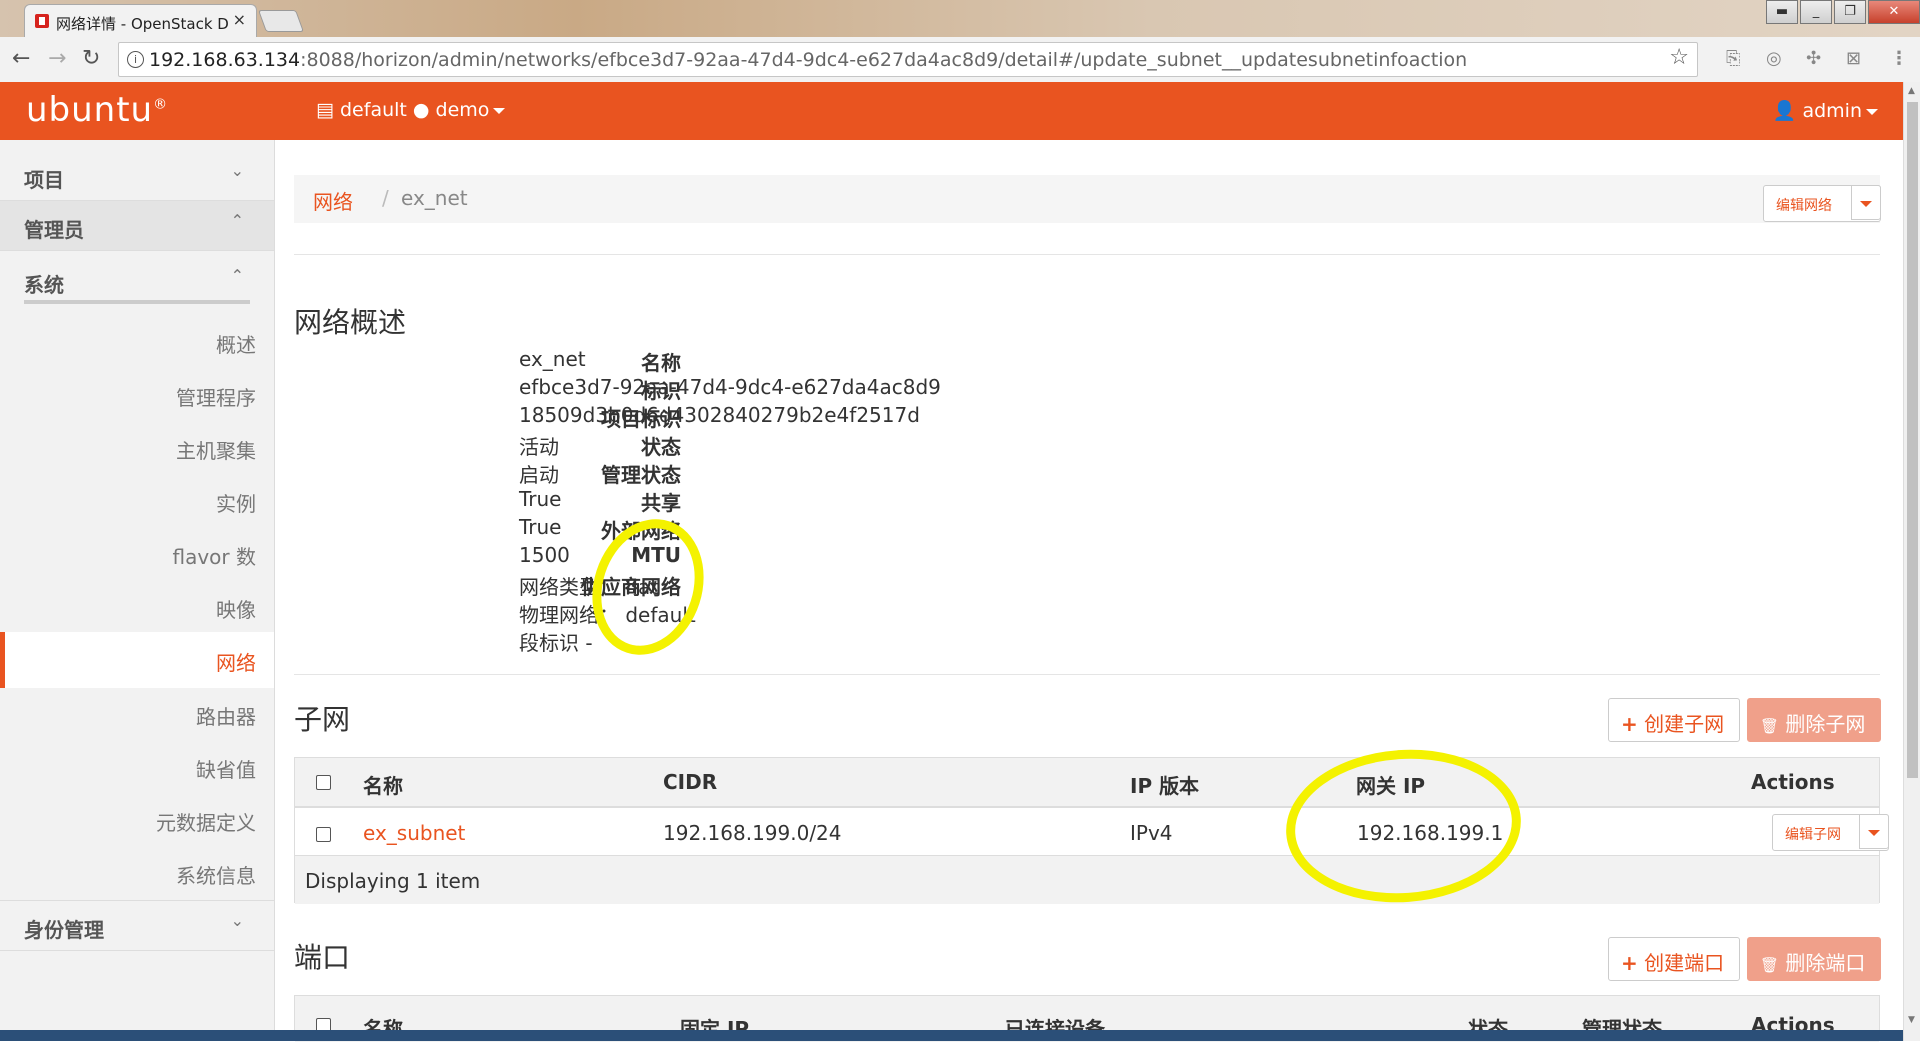 The image size is (1920, 1042). Describe the element at coordinates (142, 24) in the screenshot. I see `tab-title: 网络详情 - OpenStack D` at that location.